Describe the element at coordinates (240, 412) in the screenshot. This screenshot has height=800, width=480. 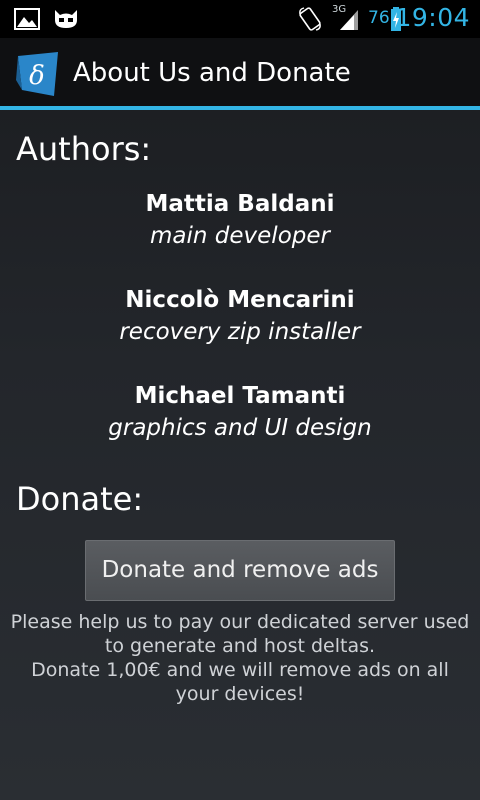
I see `author-entry: Michael Tamanti graphics and UI design` at that location.